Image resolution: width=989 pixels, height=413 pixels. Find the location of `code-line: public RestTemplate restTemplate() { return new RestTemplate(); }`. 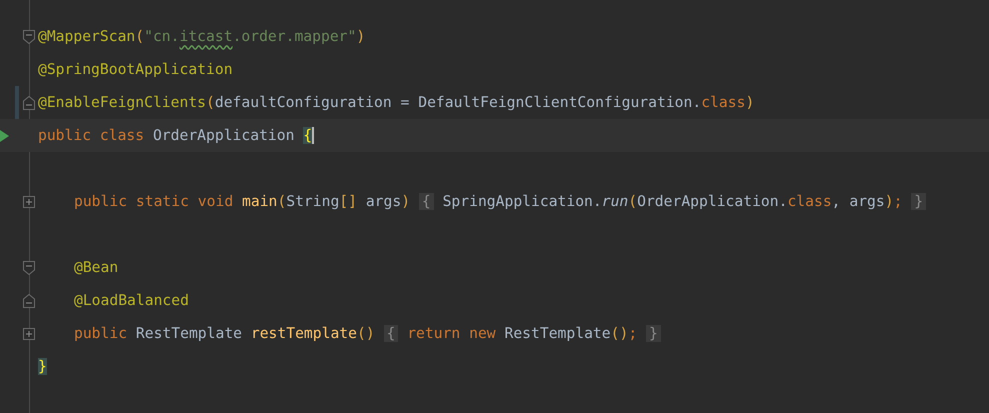

code-line: public RestTemplate restTemplate() { return new RestTemplate(); } is located at coordinates (367, 334).